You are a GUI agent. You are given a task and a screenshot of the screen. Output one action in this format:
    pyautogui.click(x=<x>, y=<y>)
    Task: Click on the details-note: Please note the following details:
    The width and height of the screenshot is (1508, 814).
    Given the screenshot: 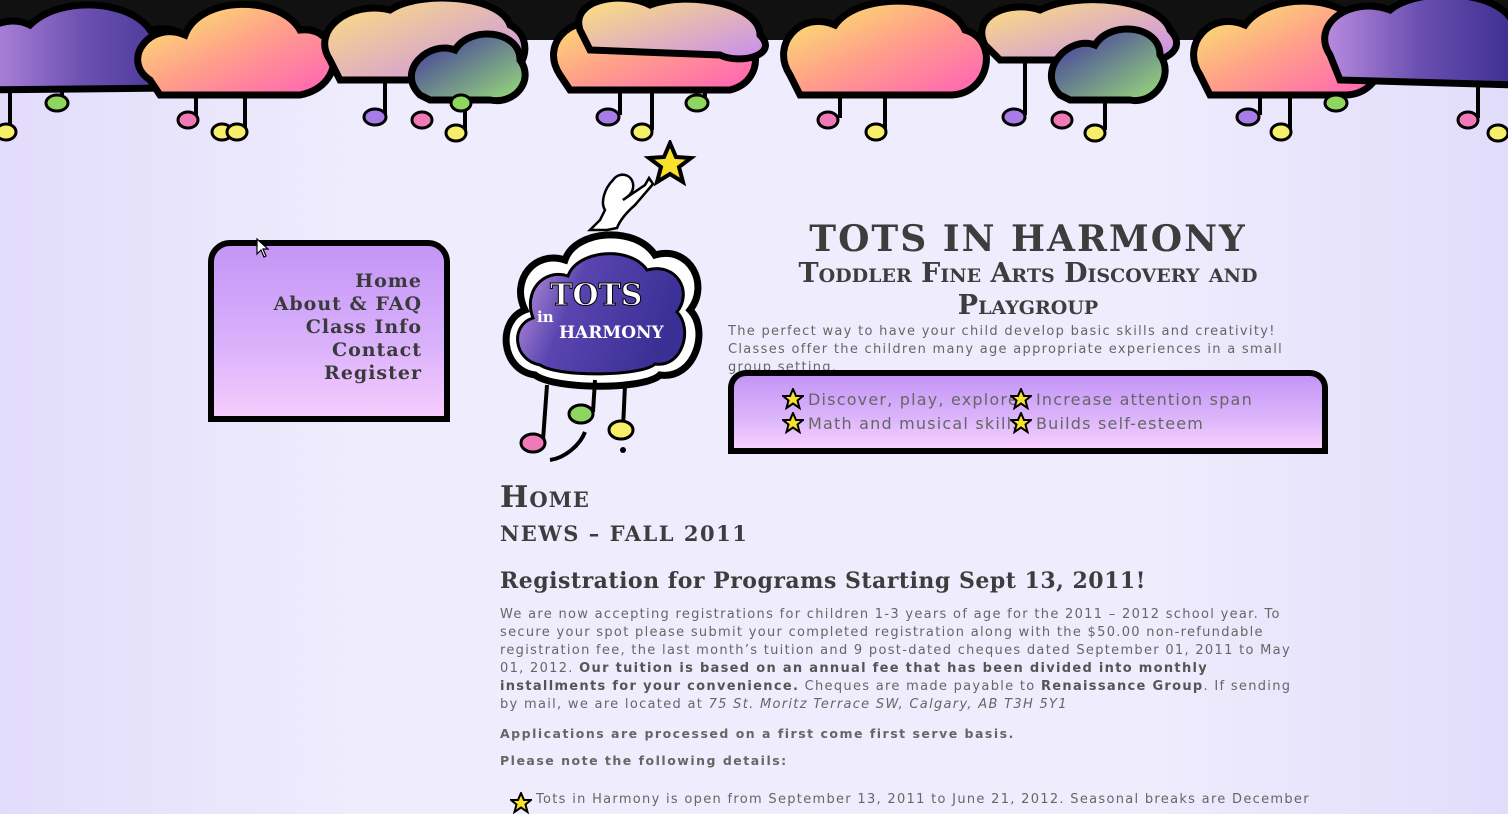 What is the action you would take?
    pyautogui.click(x=644, y=760)
    